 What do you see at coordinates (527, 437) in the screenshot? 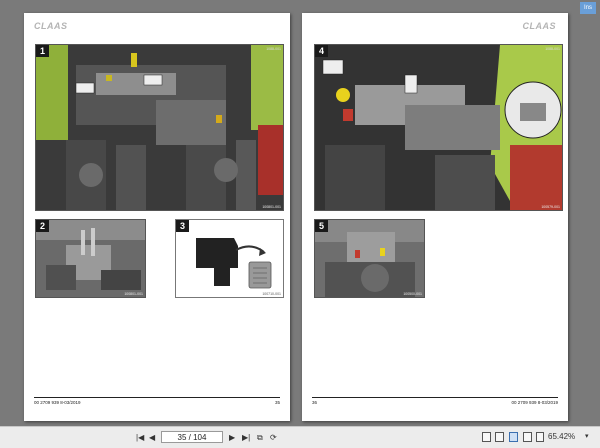
I see `two-page-continuous-view-icon` at bounding box center [527, 437].